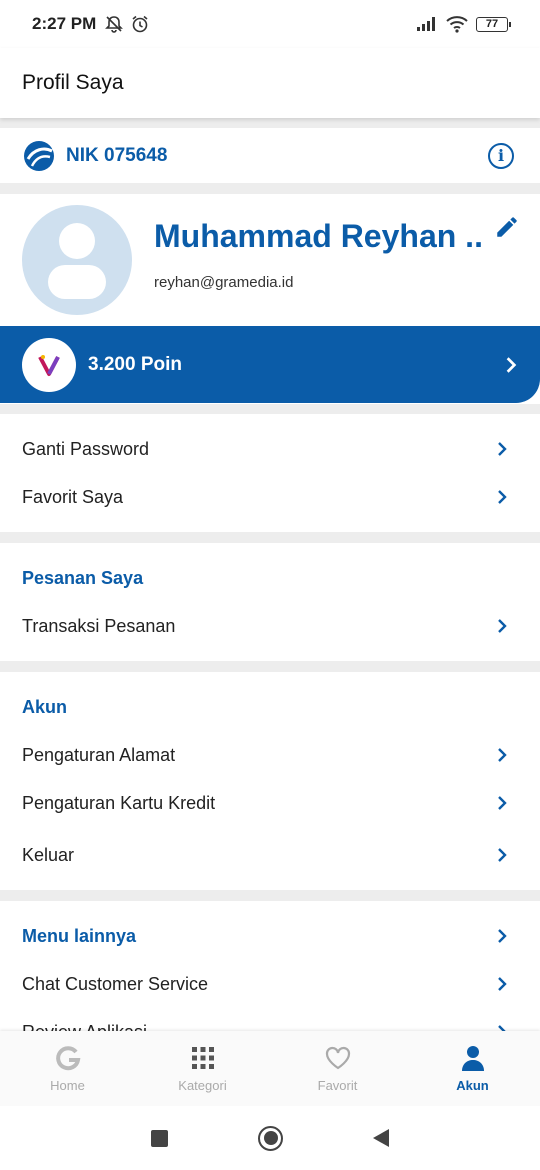 Image resolution: width=540 pixels, height=1170 pixels. What do you see at coordinates (159, 1138) in the screenshot?
I see `recents-icon` at bounding box center [159, 1138].